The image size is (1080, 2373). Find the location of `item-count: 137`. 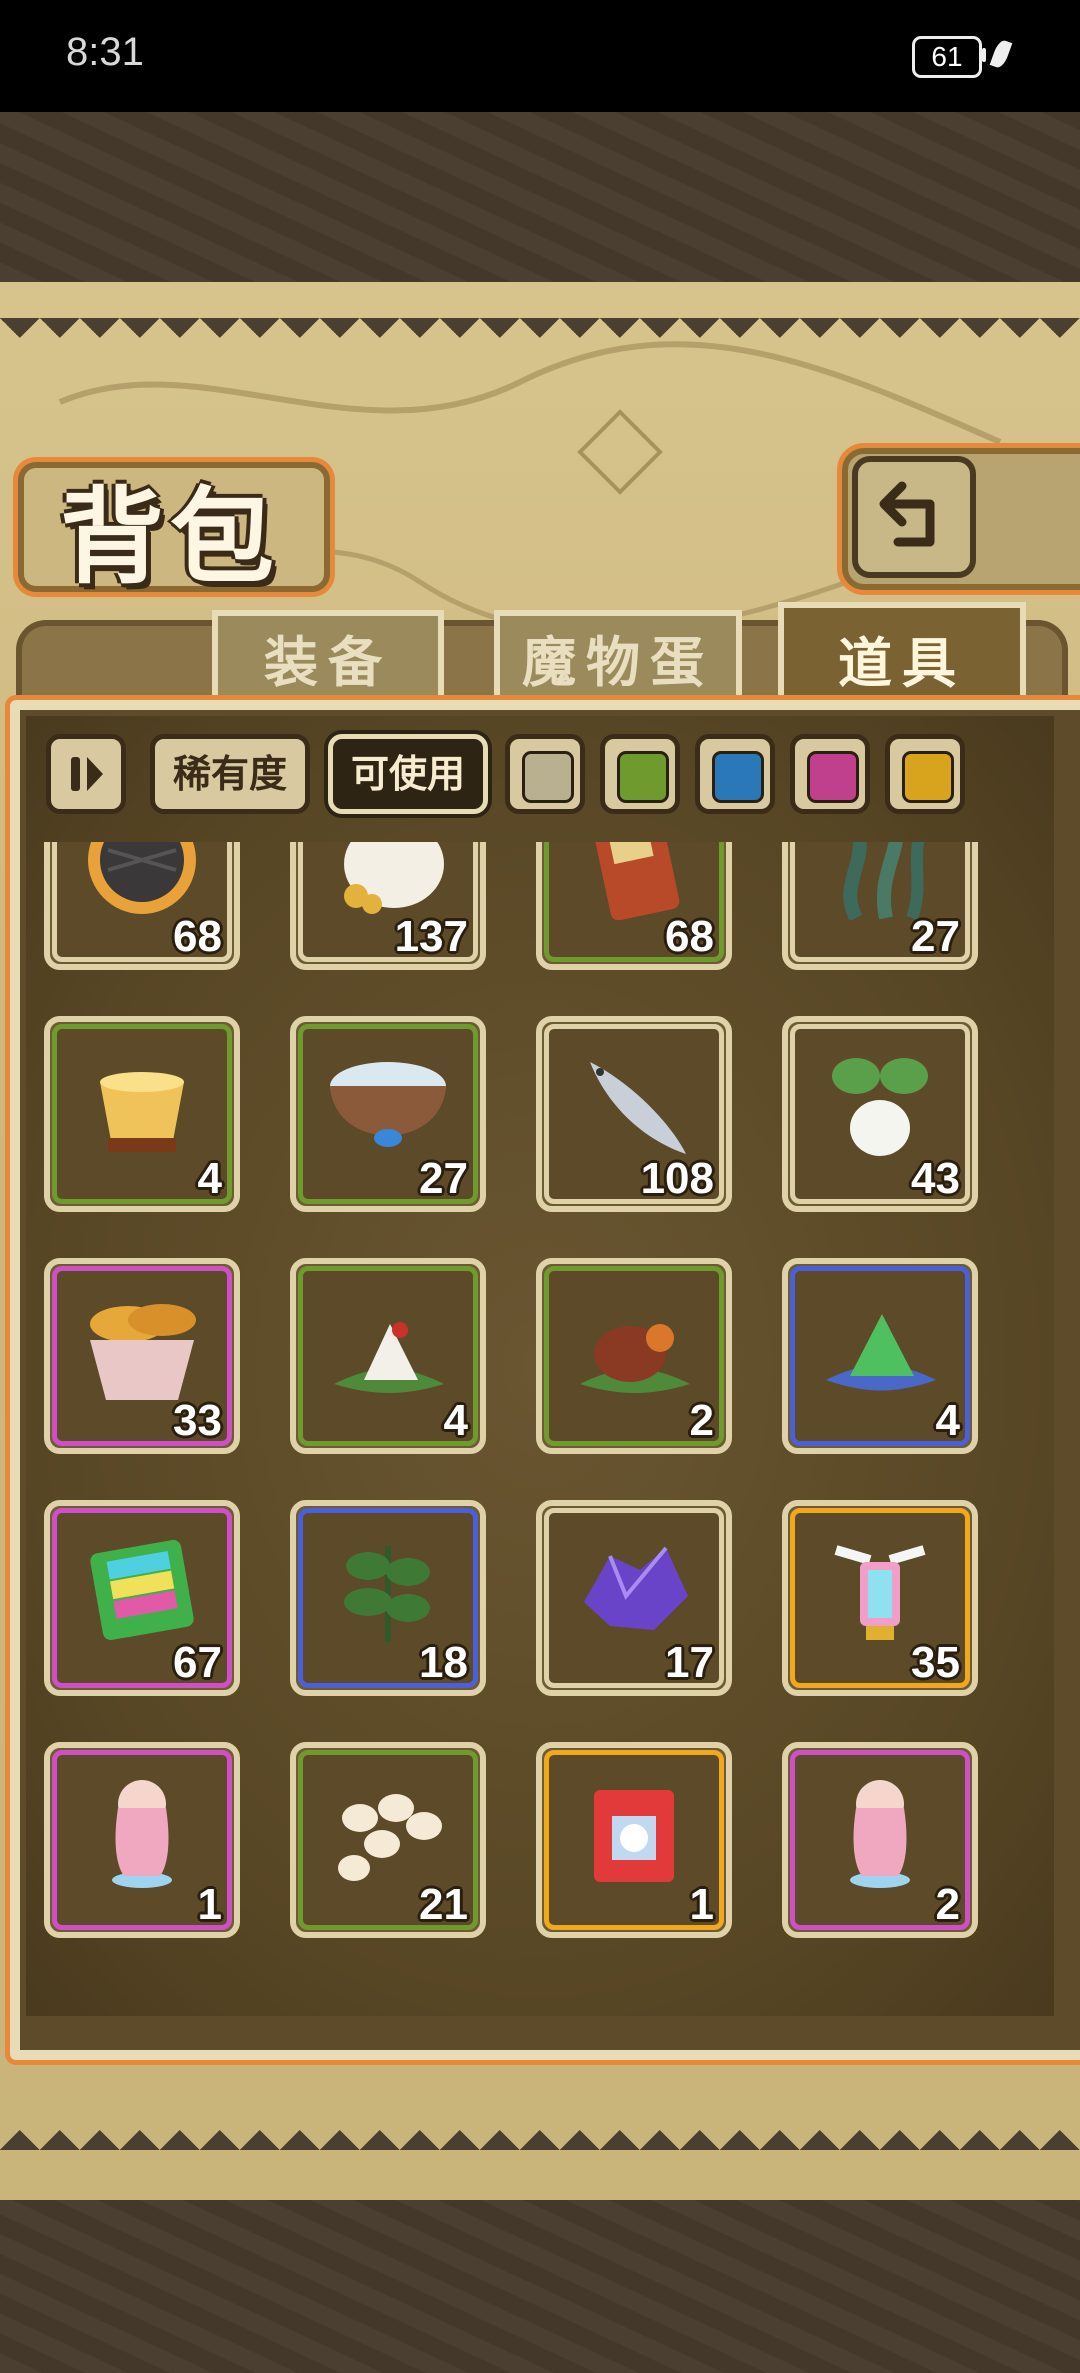

item-count: 137 is located at coordinates (431, 936).